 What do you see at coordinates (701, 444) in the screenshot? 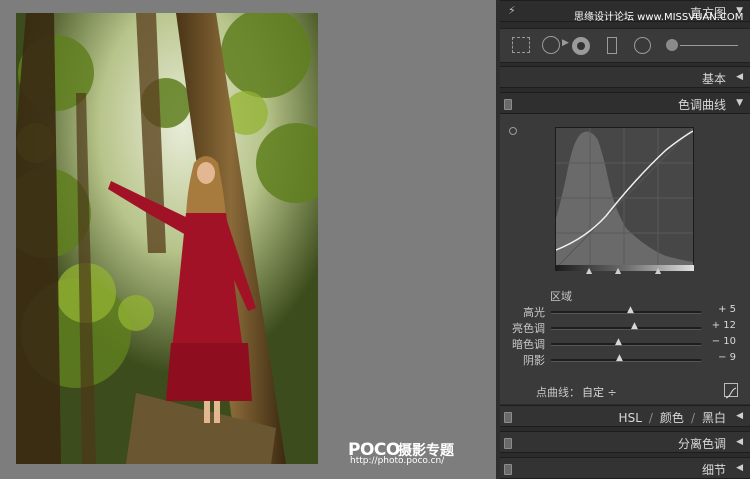
I see `split-toning-label: 分离色调` at bounding box center [701, 444].